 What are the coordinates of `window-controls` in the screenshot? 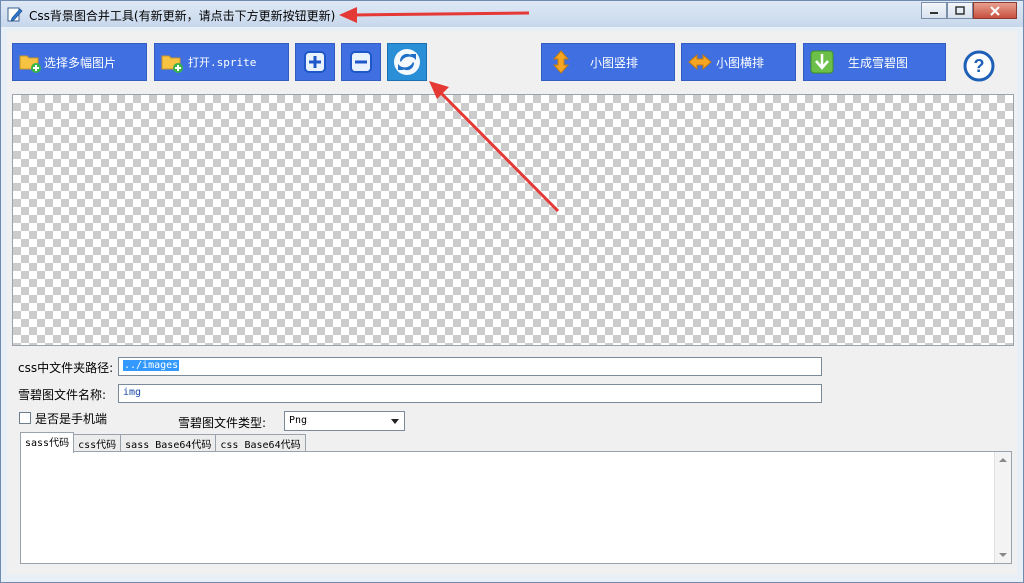 It's located at (969, 11).